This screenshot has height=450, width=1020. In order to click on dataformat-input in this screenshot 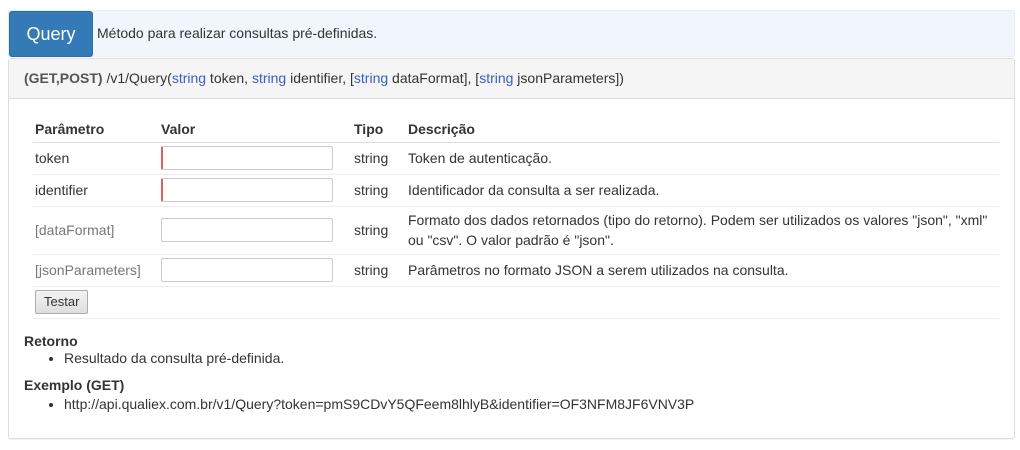, I will do `click(247, 230)`.